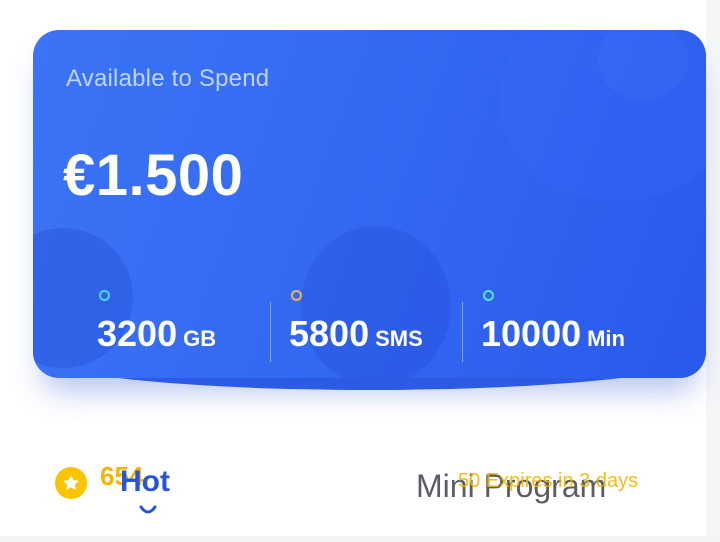 Image resolution: width=720 pixels, height=542 pixels. I want to click on minutes-dot-icon, so click(488, 295).